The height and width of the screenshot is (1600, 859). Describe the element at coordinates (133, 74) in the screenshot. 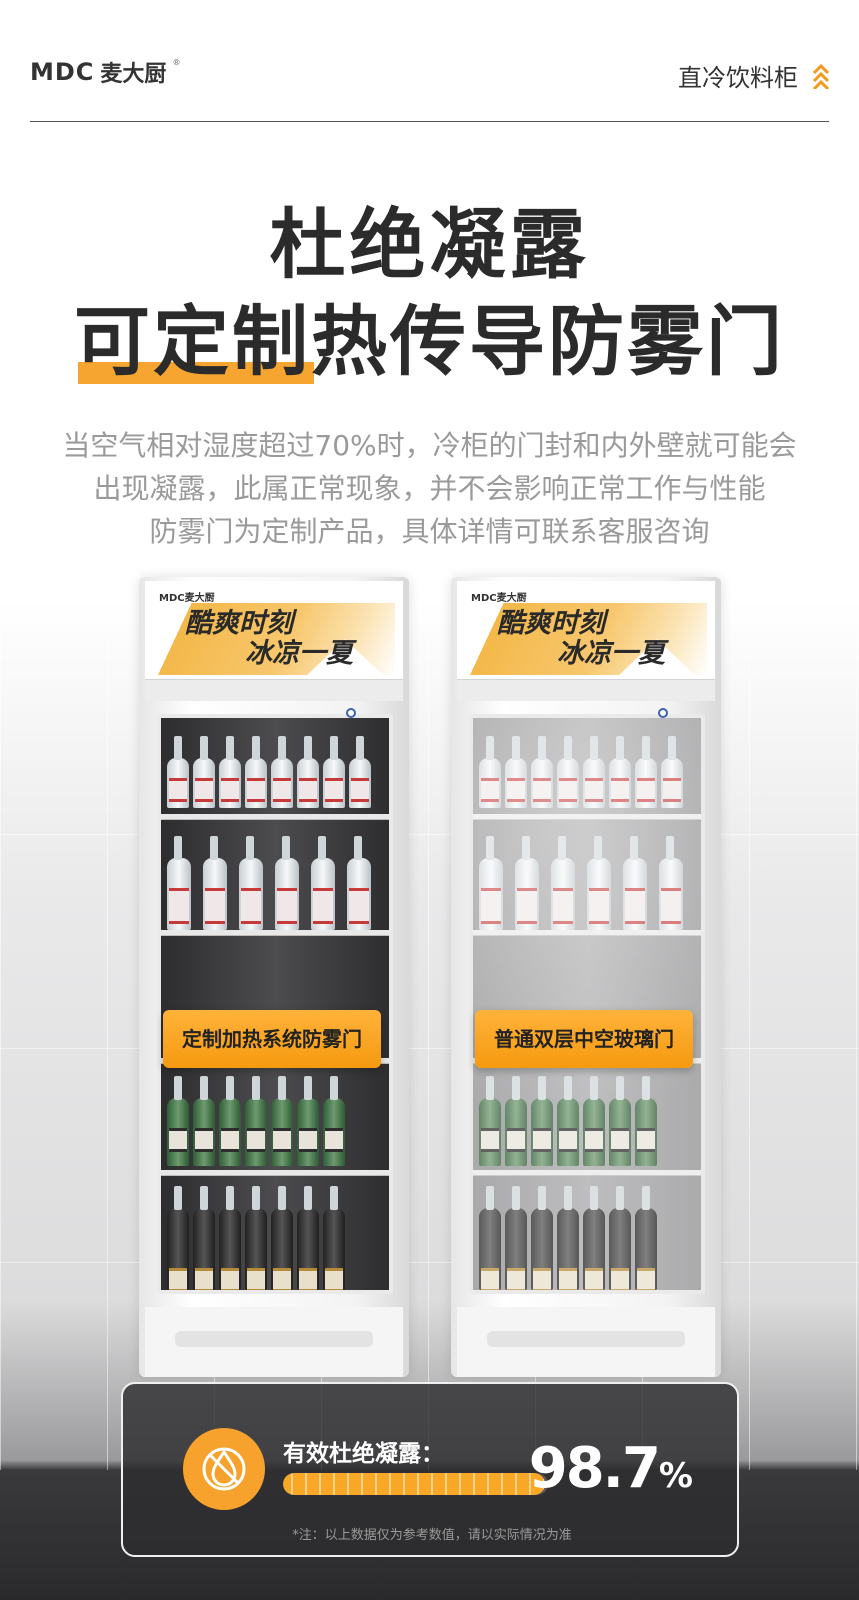

I see `logo-chinese: 麦大厨` at that location.